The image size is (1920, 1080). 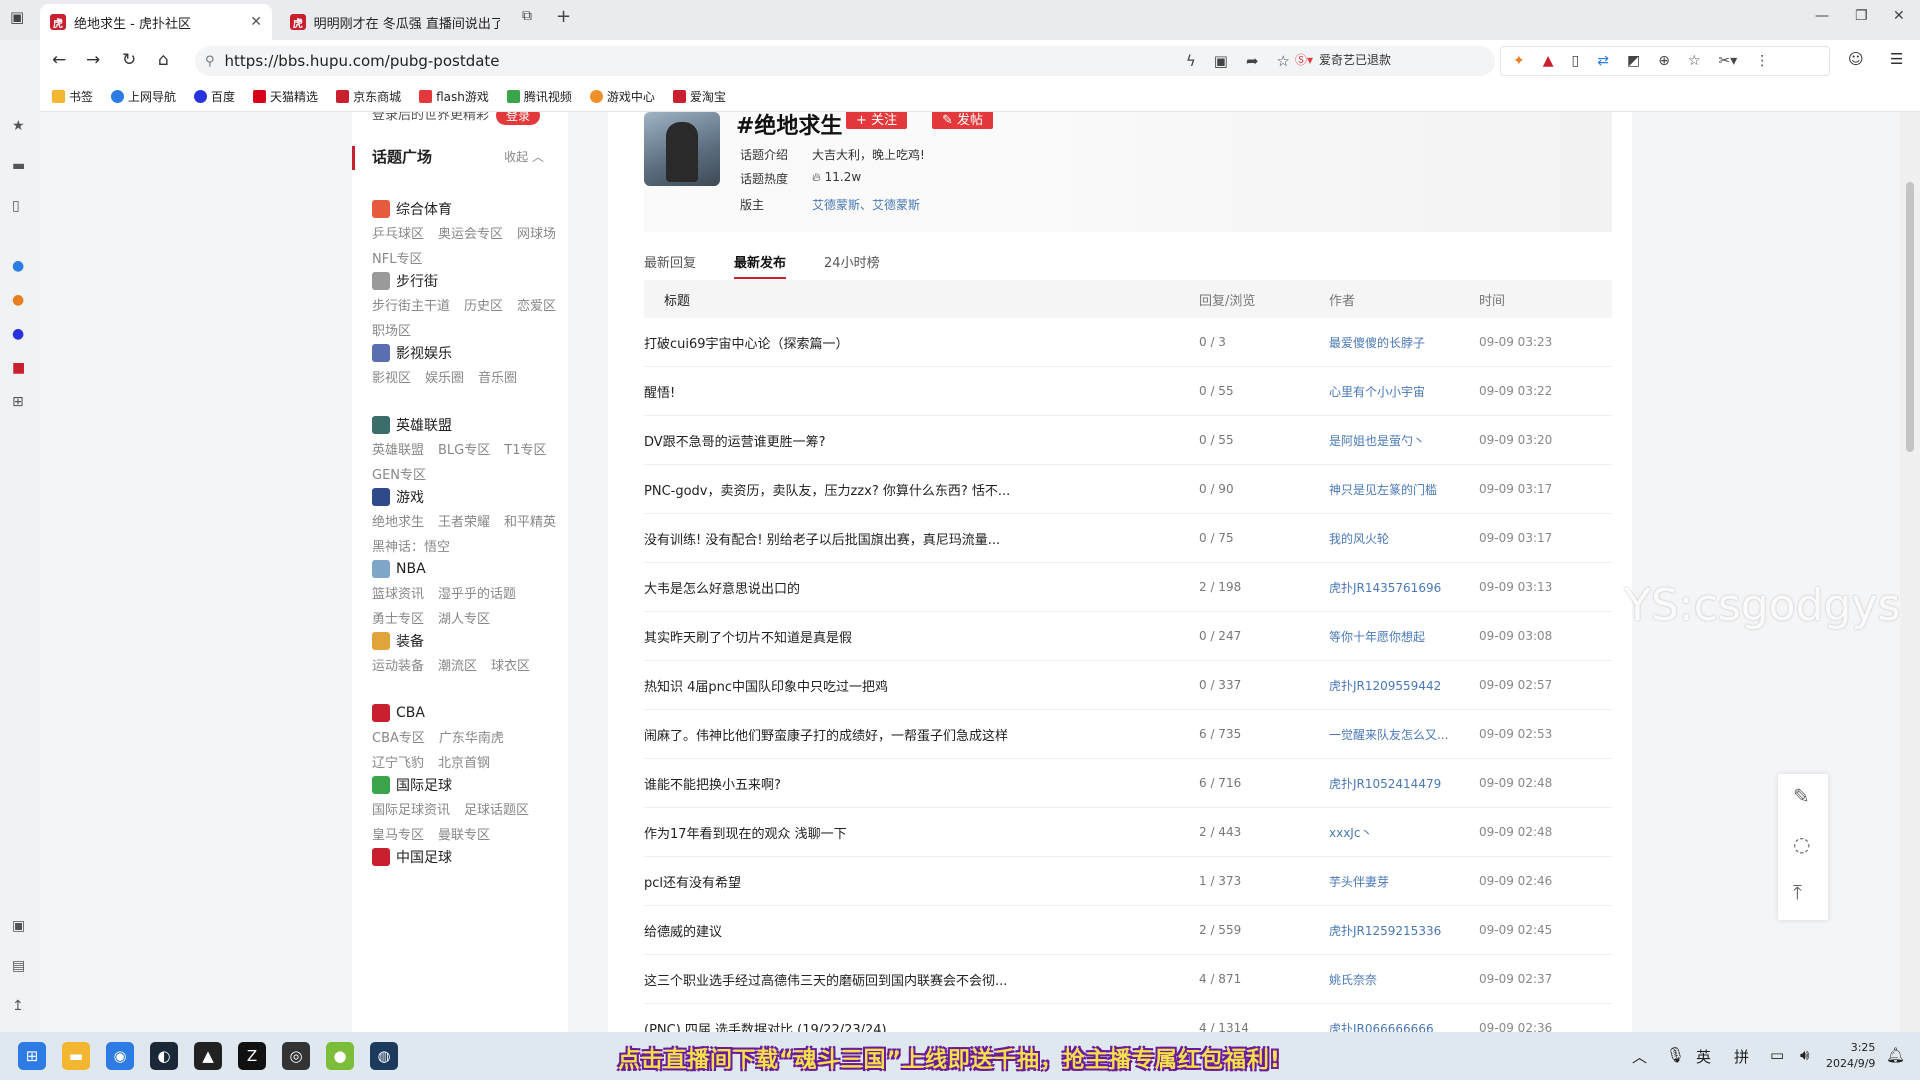 What do you see at coordinates (1603, 61) in the screenshot?
I see `translate-extension-icon: ⇄` at bounding box center [1603, 61].